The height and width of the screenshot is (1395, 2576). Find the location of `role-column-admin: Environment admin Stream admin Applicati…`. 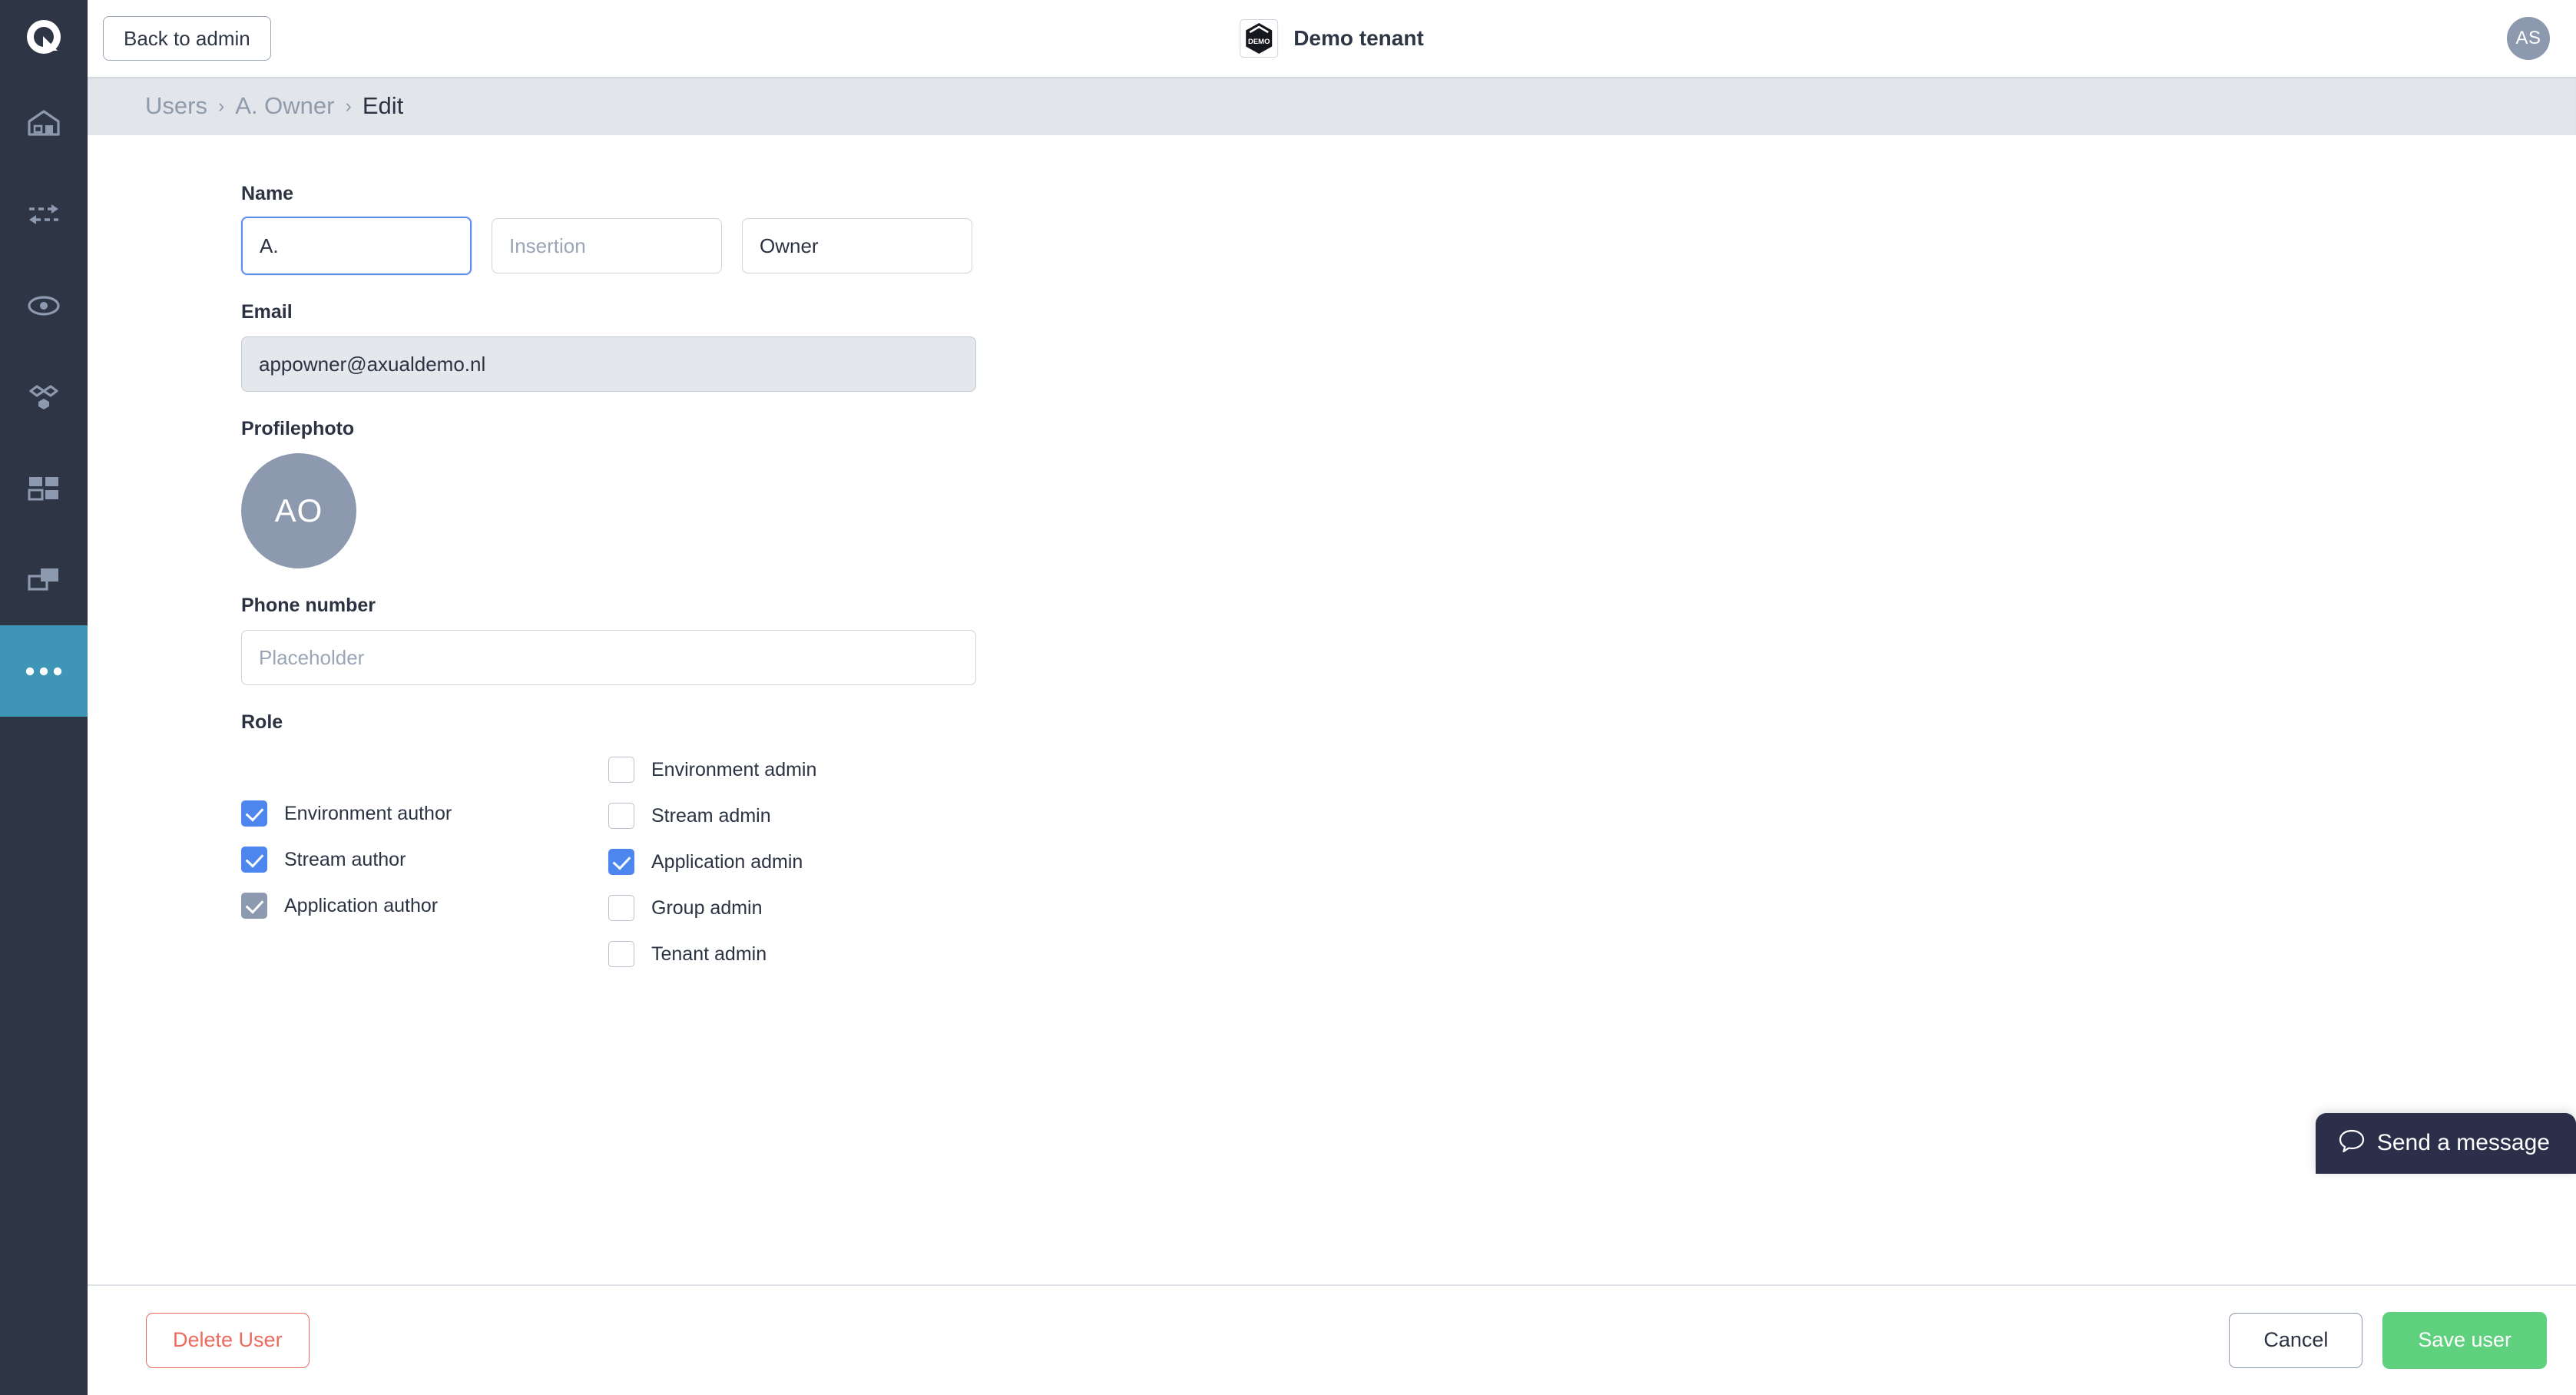

role-column-admin: Environment admin Stream admin Applicati… is located at coordinates (808, 862).